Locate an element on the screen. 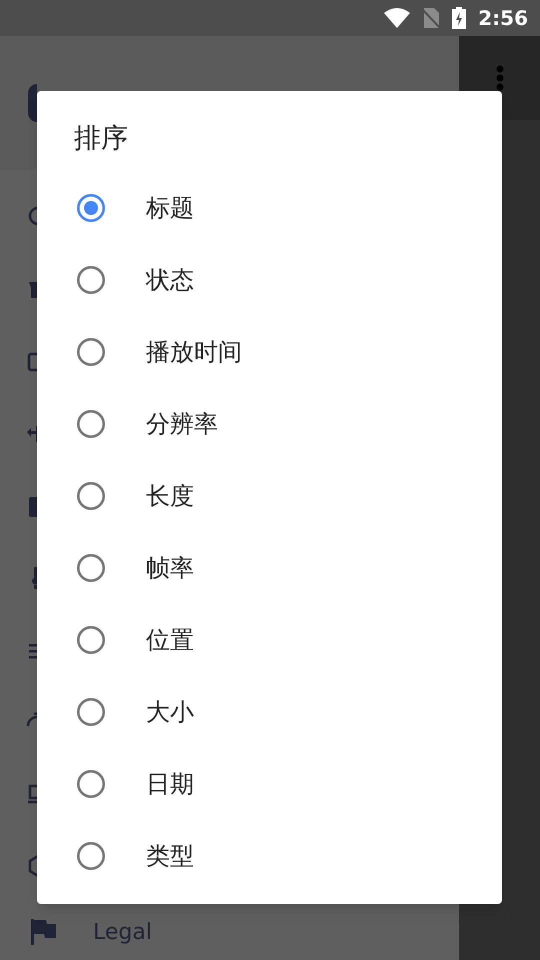 This screenshot has height=960, width=540. sort-option: 播放时间 is located at coordinates (269, 352).